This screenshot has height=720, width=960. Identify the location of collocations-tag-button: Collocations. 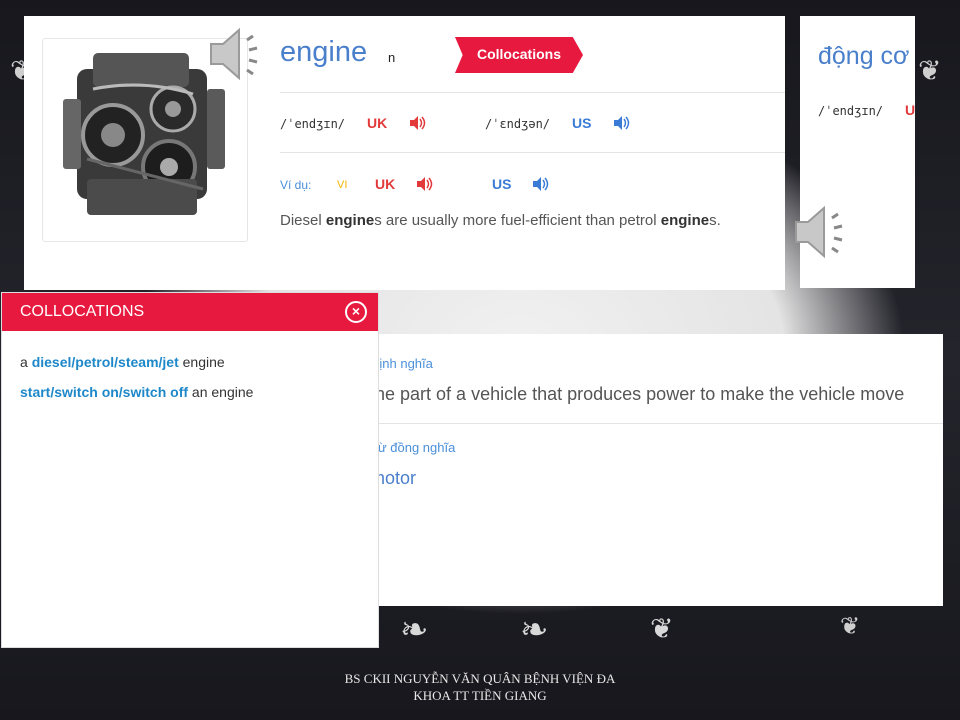
(519, 55).